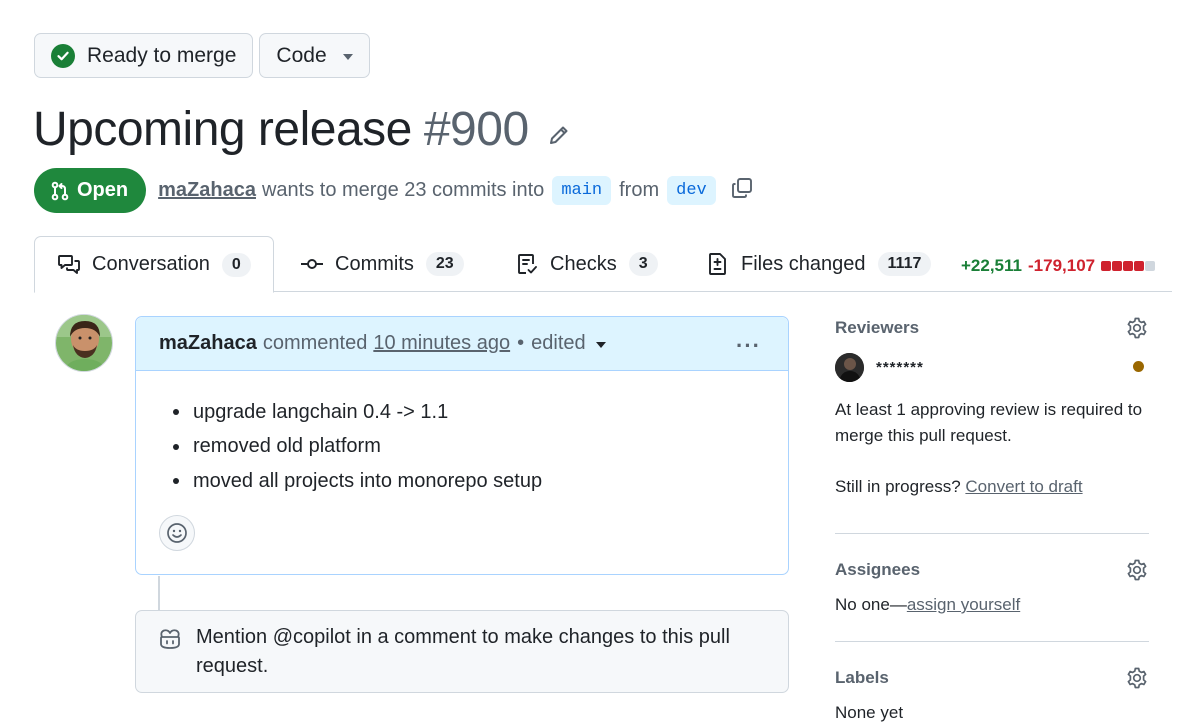 This screenshot has width=1200, height=727. I want to click on tab-conversation: Conversation 0, so click(154, 264).